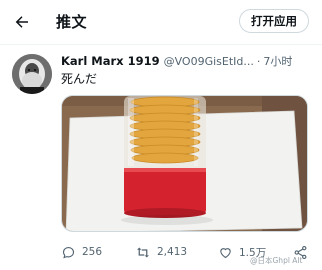 The width and height of the screenshot is (322, 270). What do you see at coordinates (274, 21) in the screenshot?
I see `open-app-button: 打开应用` at bounding box center [274, 21].